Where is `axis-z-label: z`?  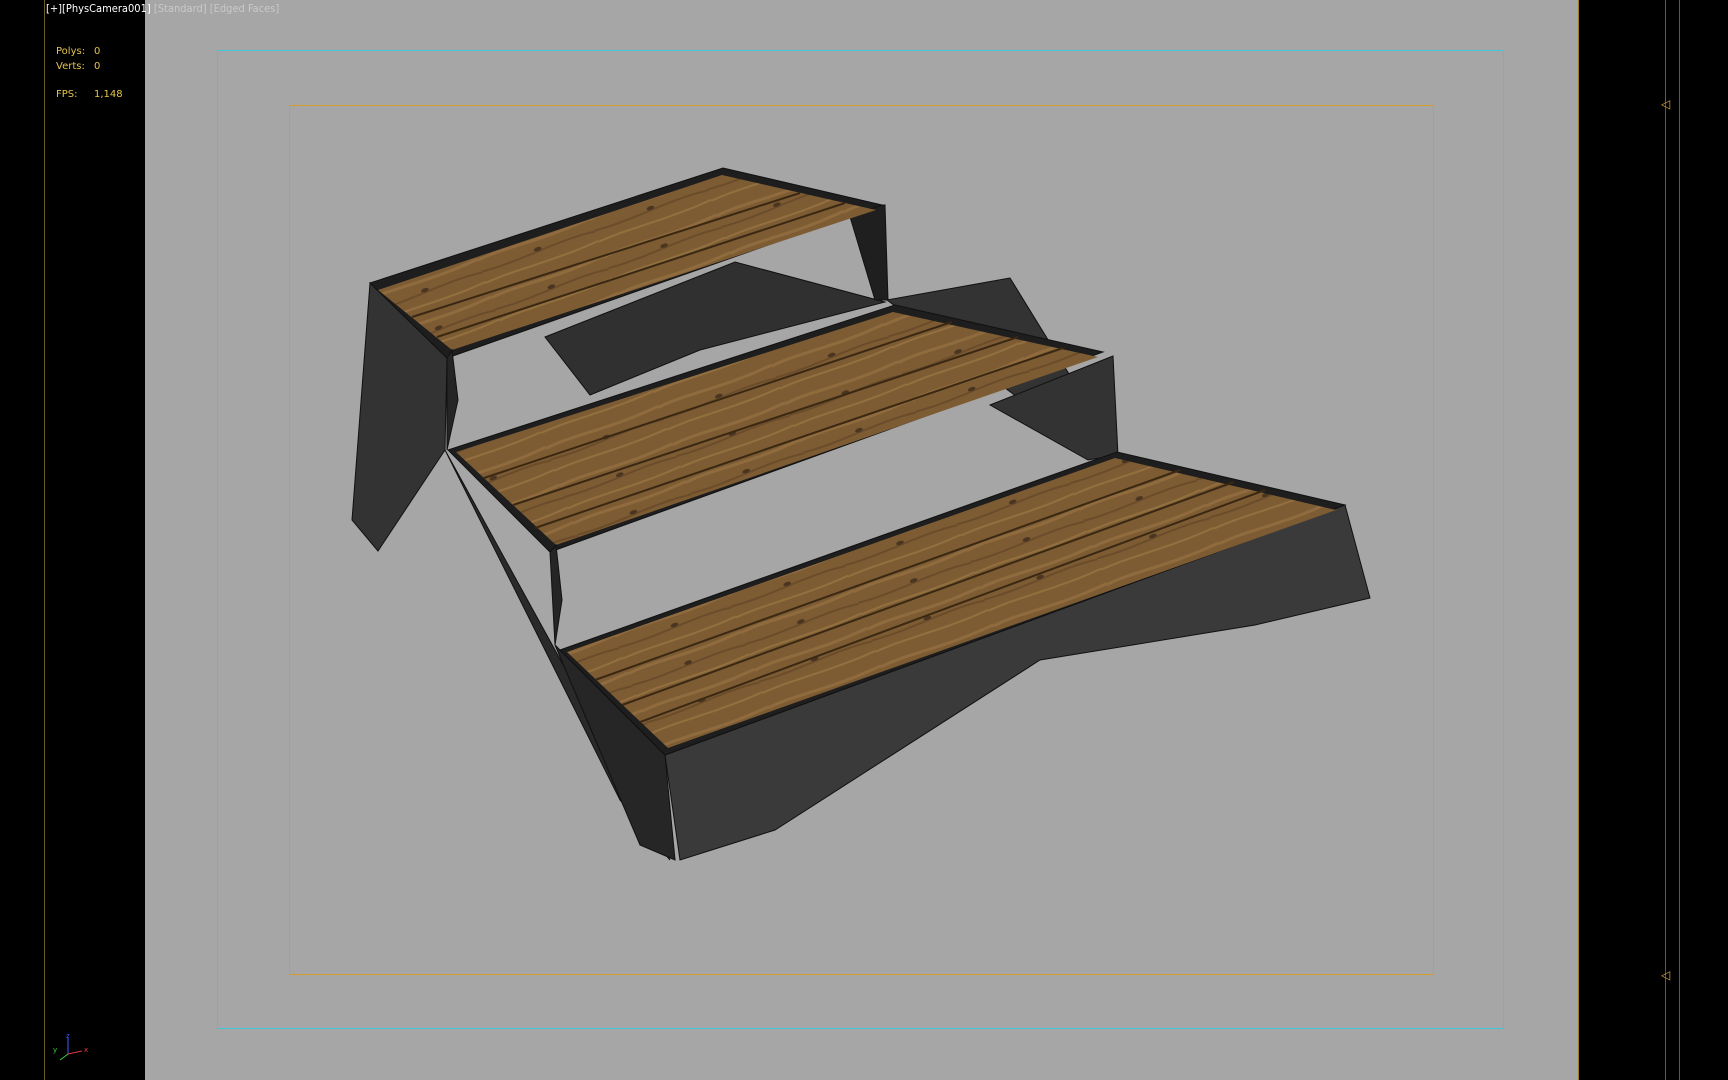
axis-z-label: z is located at coordinates (68, 1036).